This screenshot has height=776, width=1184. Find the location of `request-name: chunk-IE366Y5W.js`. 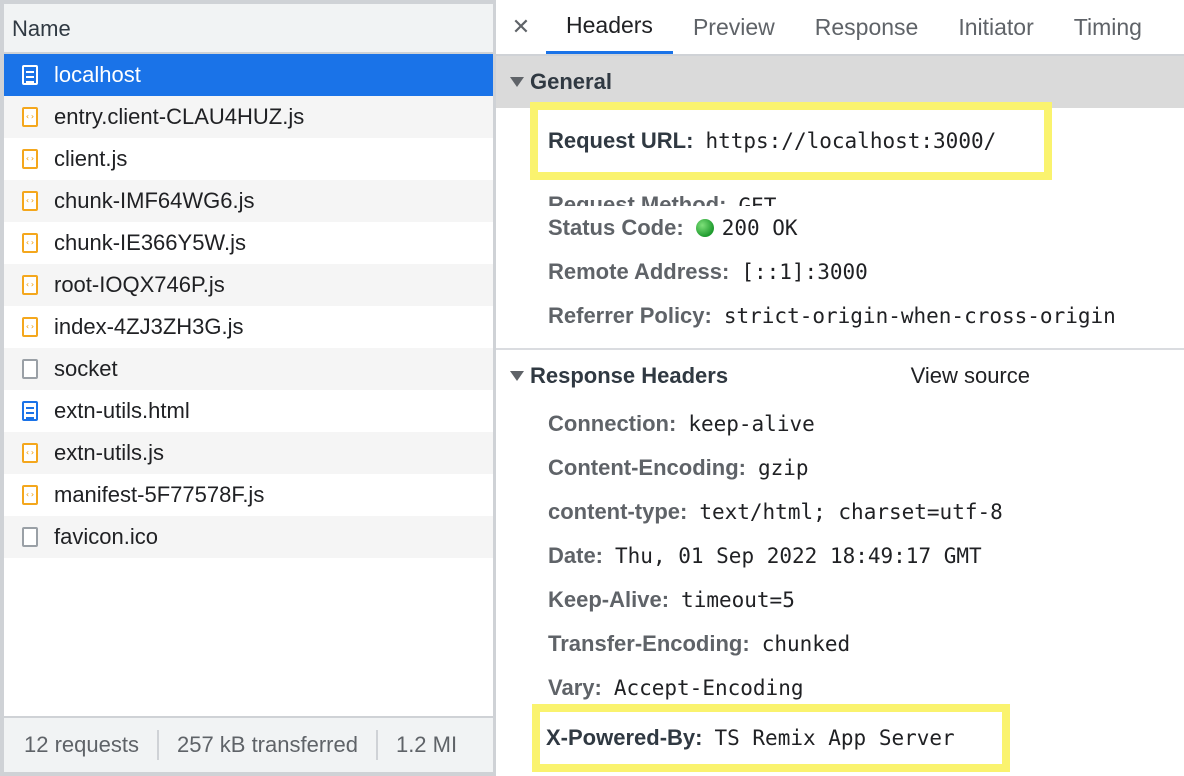

request-name: chunk-IE366Y5W.js is located at coordinates (150, 242).